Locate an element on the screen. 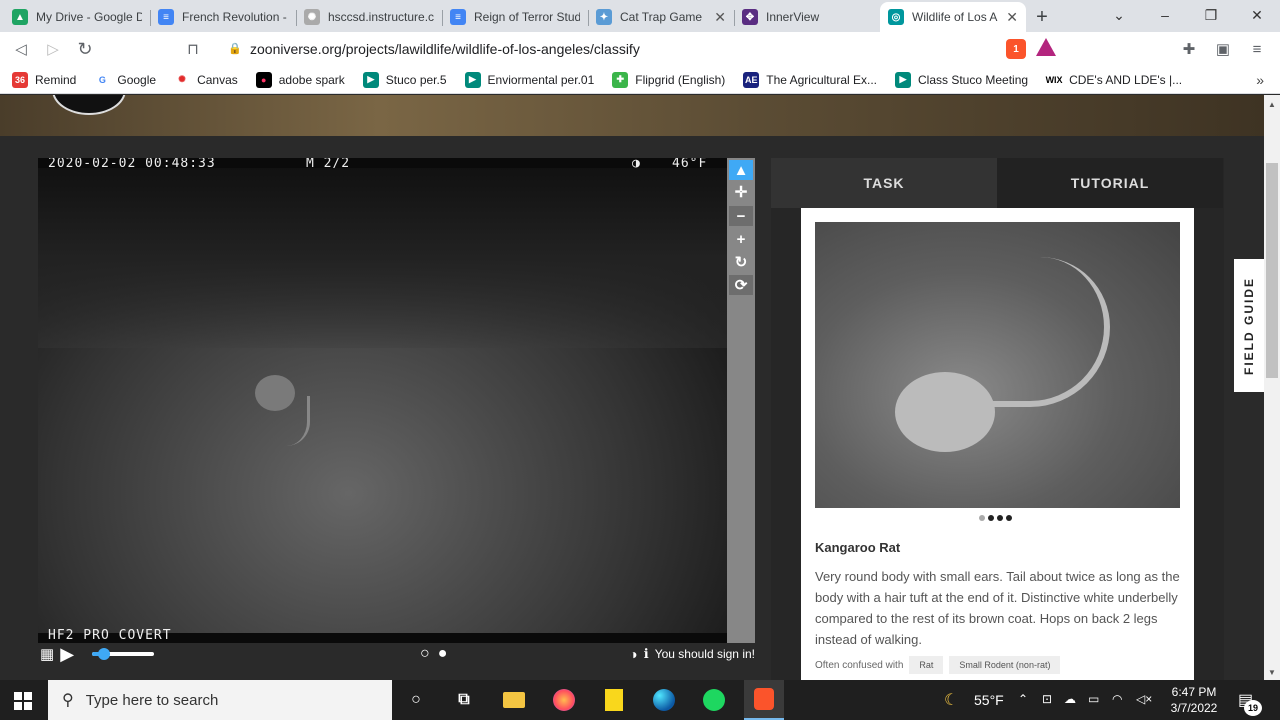  tab-tutorial: TUTORIAL is located at coordinates (1110, 183).